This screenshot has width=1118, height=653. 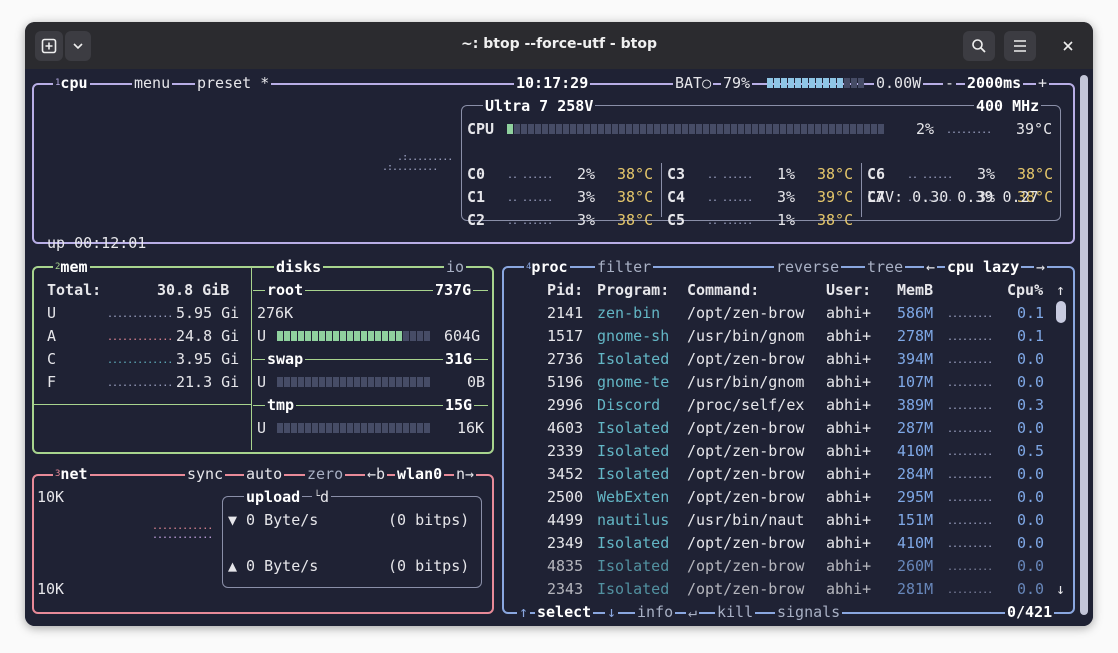 I want to click on proc-program: gnome-te, so click(x=633, y=382).